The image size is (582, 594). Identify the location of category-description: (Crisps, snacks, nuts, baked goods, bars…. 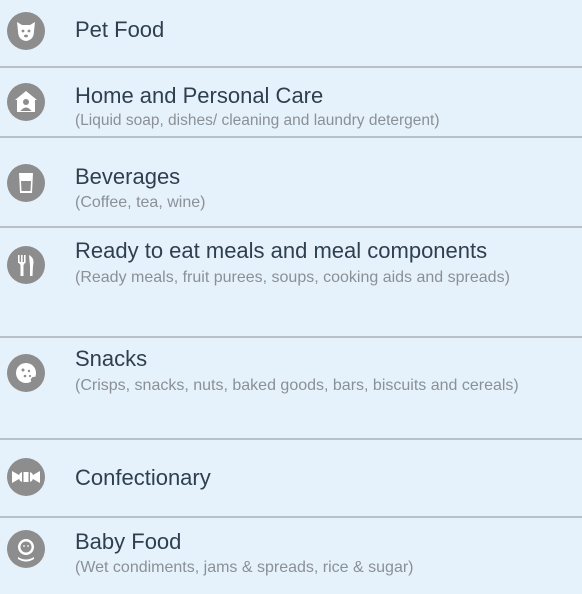
(297, 385).